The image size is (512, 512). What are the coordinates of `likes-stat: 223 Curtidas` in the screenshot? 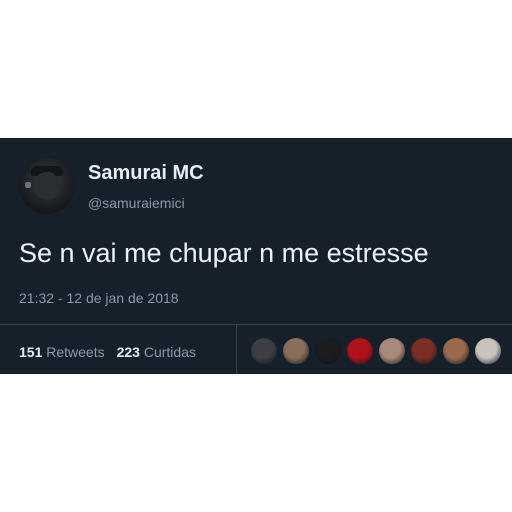 It's located at (156, 352).